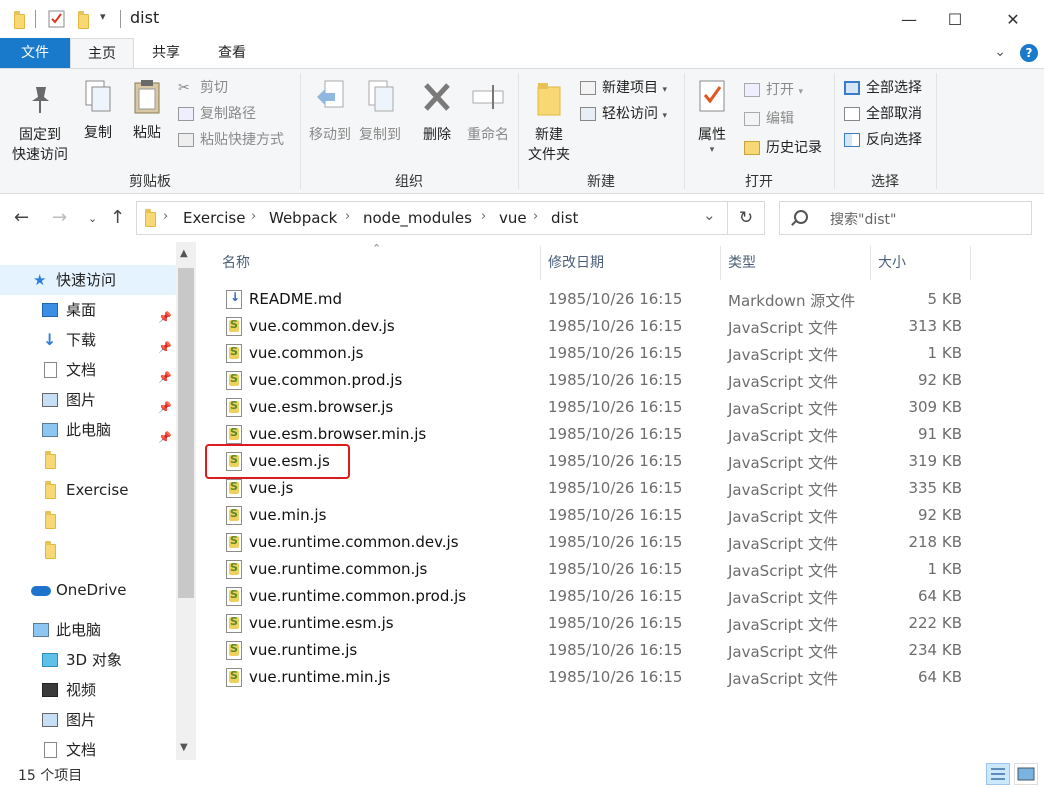 The width and height of the screenshot is (1044, 788). Describe the element at coordinates (98, 111) in the screenshot. I see `copy-button: 复制` at that location.